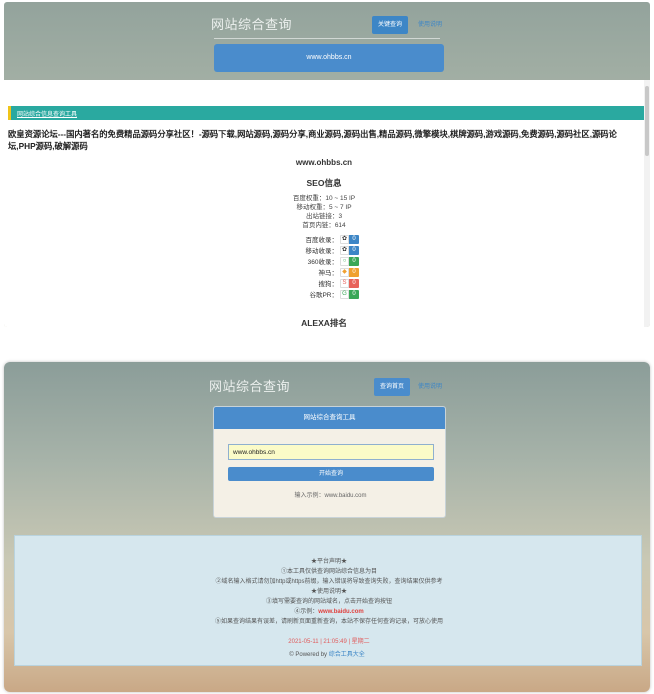 The width and height of the screenshot is (654, 694). Describe the element at coordinates (344, 283) in the screenshot. I see `sogou-icon: S` at that location.